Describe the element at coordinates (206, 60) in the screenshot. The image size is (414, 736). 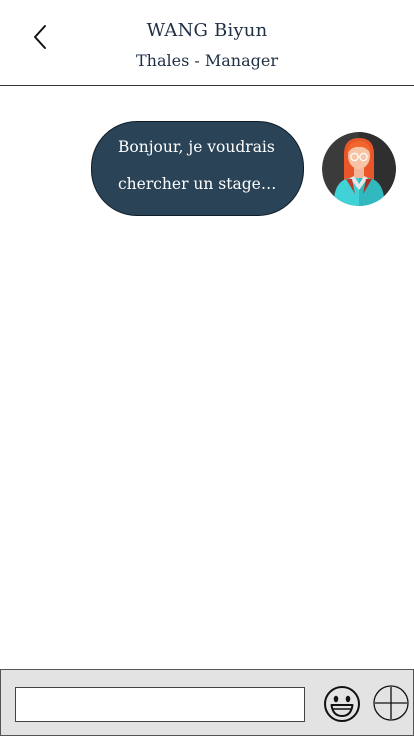
I see `contact-subtitle: Thales - Manager` at that location.